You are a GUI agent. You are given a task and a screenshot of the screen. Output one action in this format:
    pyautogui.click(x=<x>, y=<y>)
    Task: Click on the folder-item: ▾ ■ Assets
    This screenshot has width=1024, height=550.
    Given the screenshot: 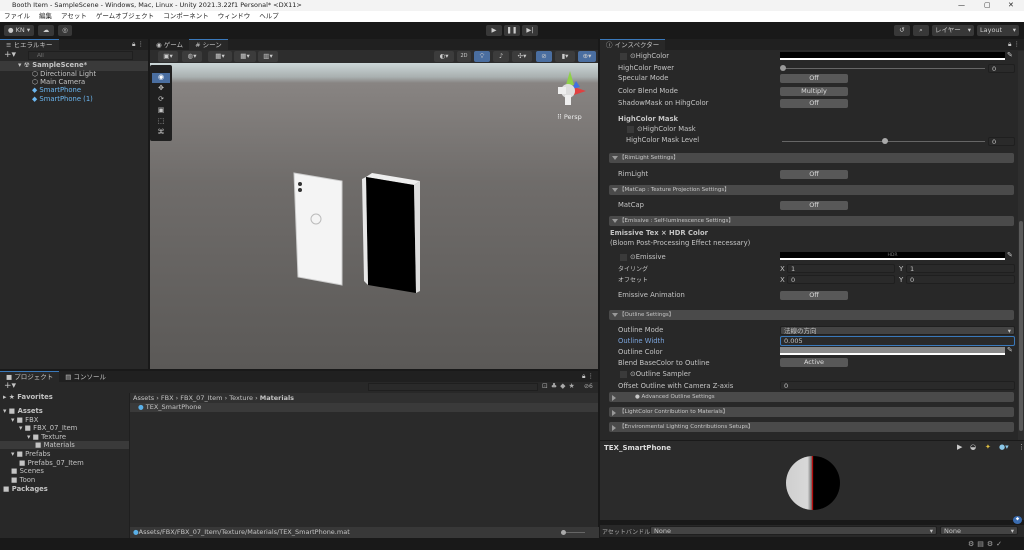 What is the action you would take?
    pyautogui.click(x=23, y=411)
    